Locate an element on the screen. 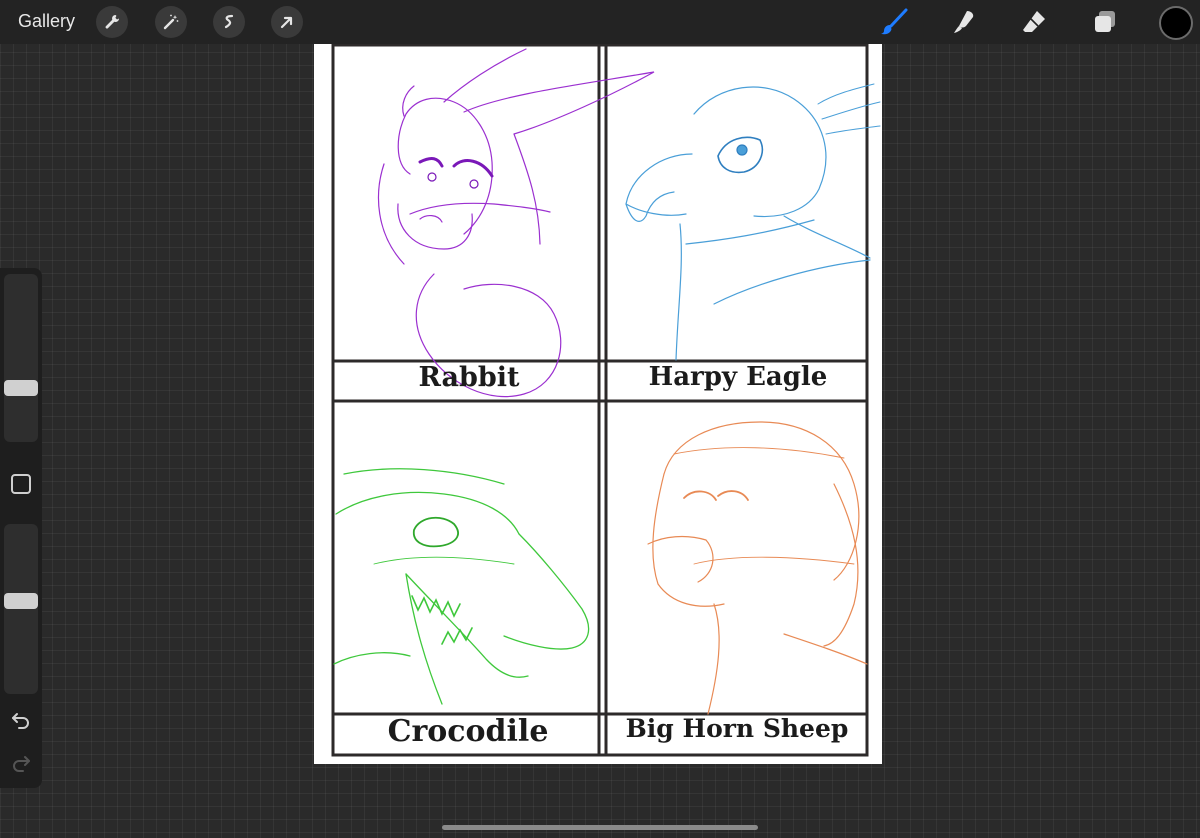  adjustments-button is located at coordinates (171, 22).